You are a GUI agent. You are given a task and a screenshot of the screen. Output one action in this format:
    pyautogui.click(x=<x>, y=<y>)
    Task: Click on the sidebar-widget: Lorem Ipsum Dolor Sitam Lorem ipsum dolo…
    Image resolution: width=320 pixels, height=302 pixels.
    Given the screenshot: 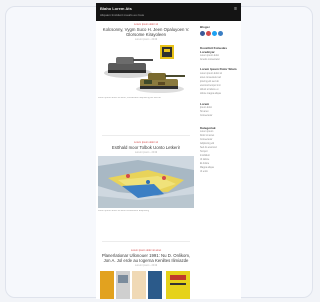 What is the action you would take?
    pyautogui.click(x=219, y=82)
    